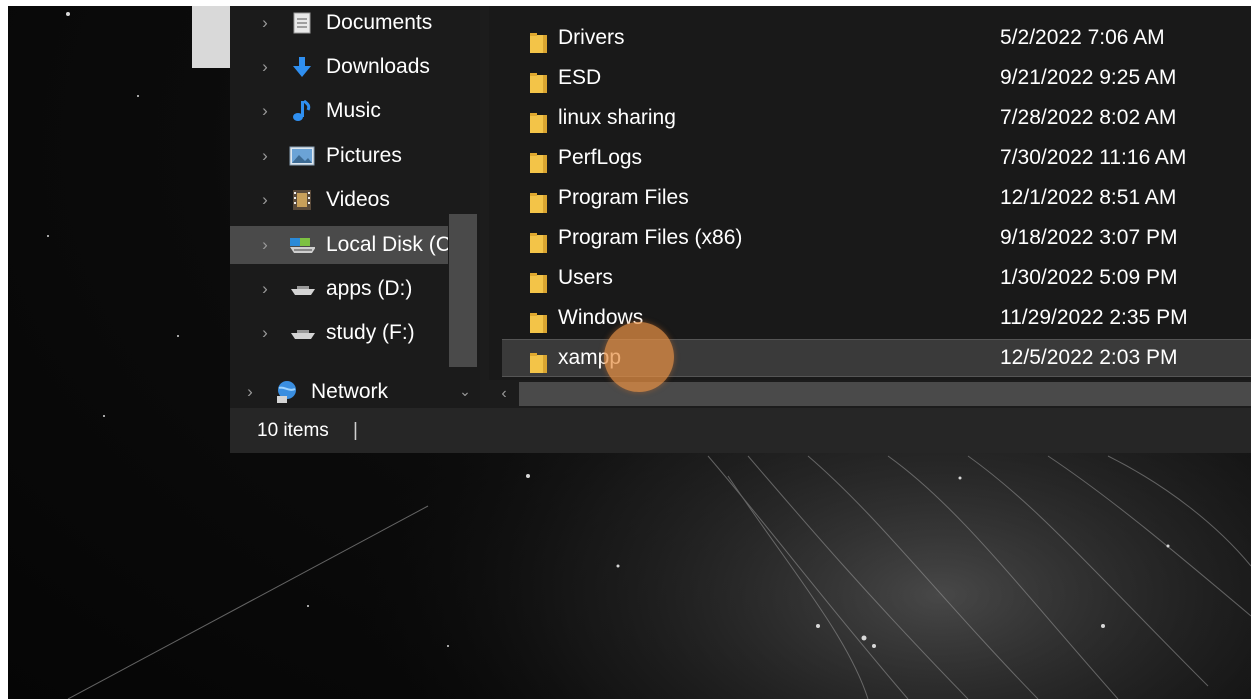 This screenshot has width=1251, height=699. Describe the element at coordinates (881, 238) in the screenshot. I see `file-row-program-files-x86: Program Files (x86) 9/18/2022 3:07 PM` at that location.